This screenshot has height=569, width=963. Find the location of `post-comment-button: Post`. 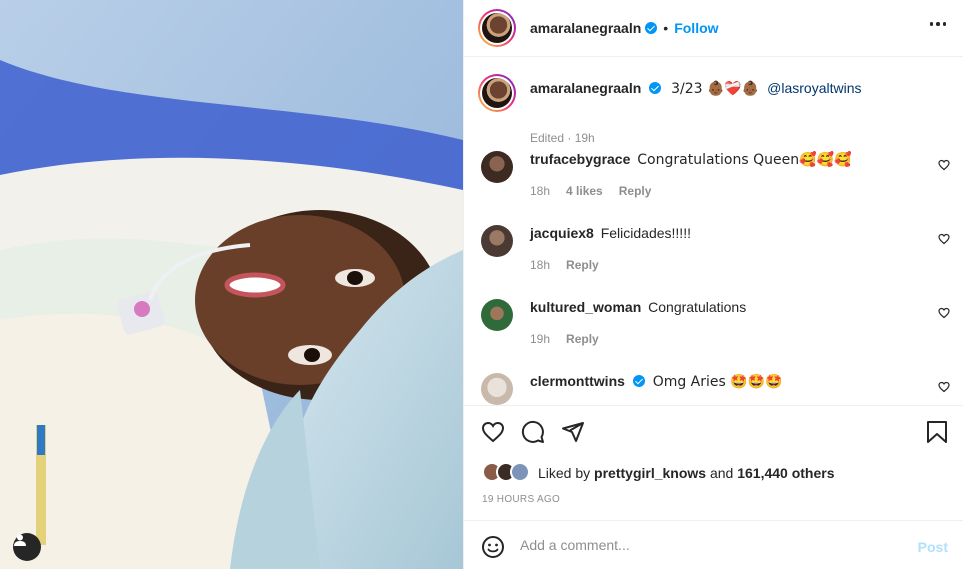

post-comment-button: Post is located at coordinates (933, 547).